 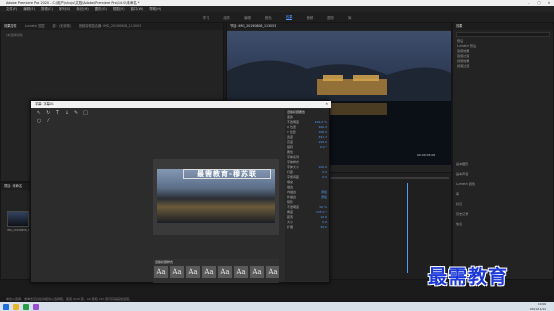 I want to click on pen-tool-icon: ✎, so click(x=76, y=113).